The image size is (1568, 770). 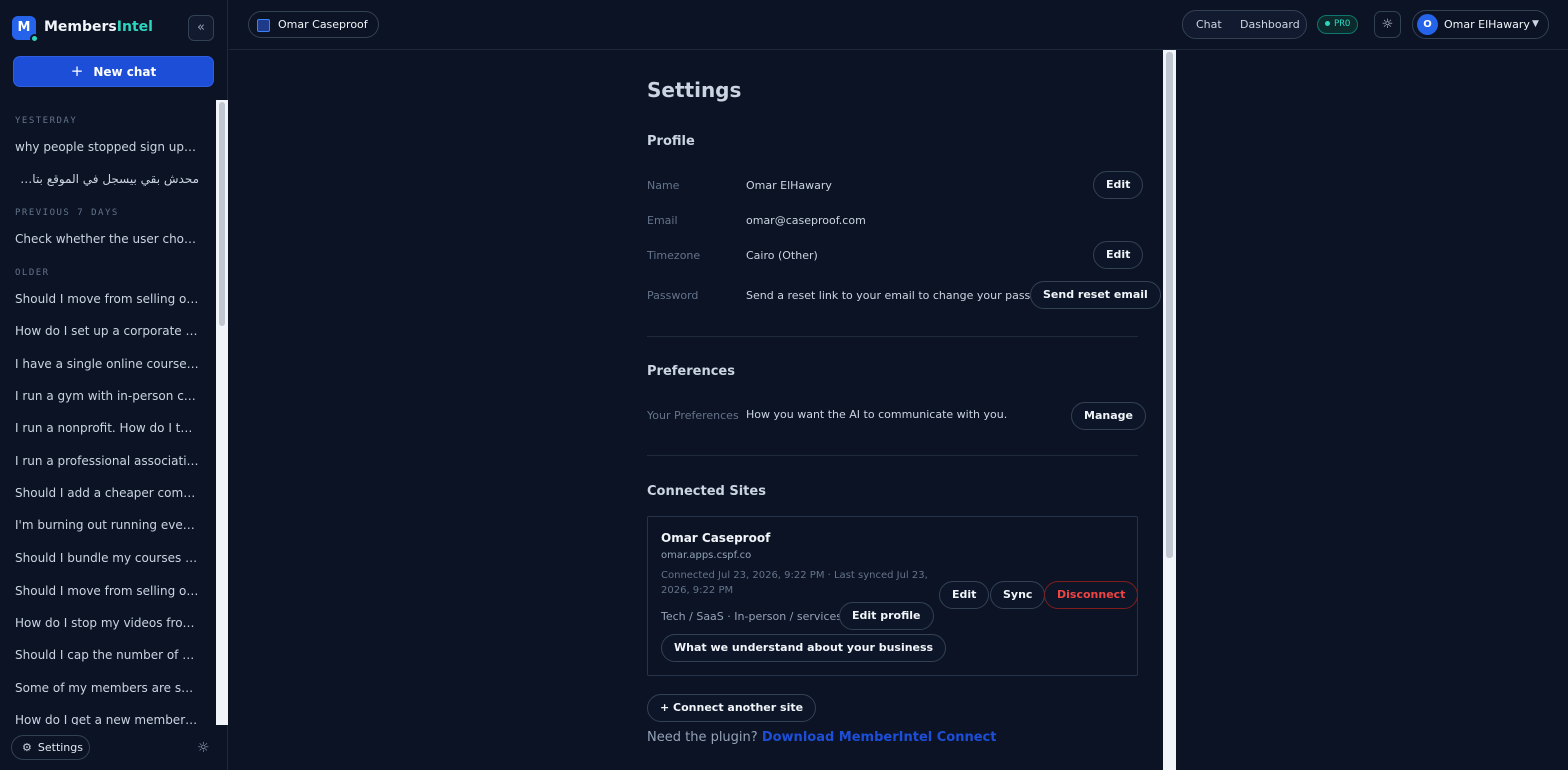 What do you see at coordinates (1108, 416) in the screenshot?
I see `manage-preferences-button: Manage` at bounding box center [1108, 416].